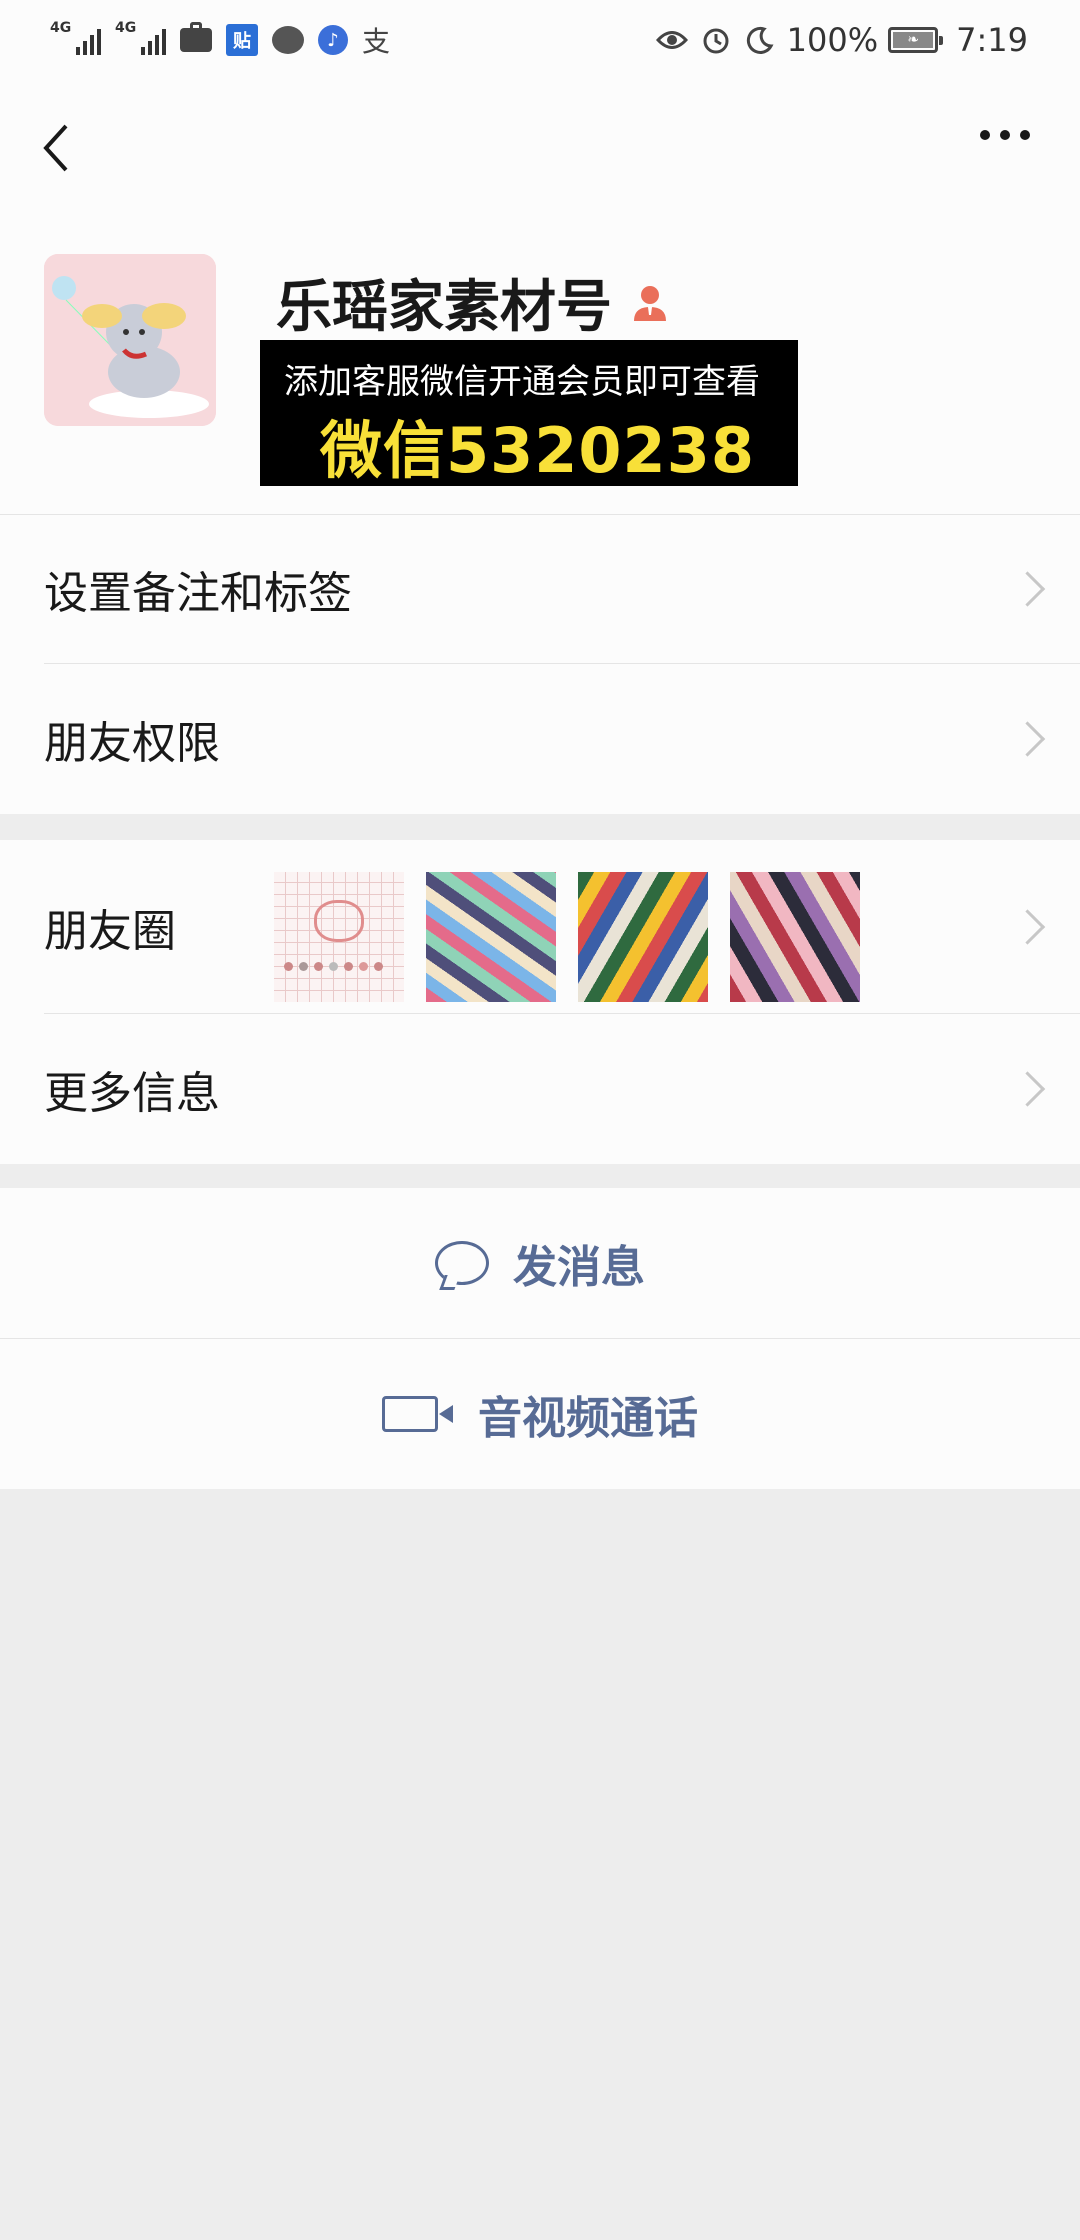  What do you see at coordinates (417, 1414) in the screenshot?
I see `video-camera-icon` at bounding box center [417, 1414].